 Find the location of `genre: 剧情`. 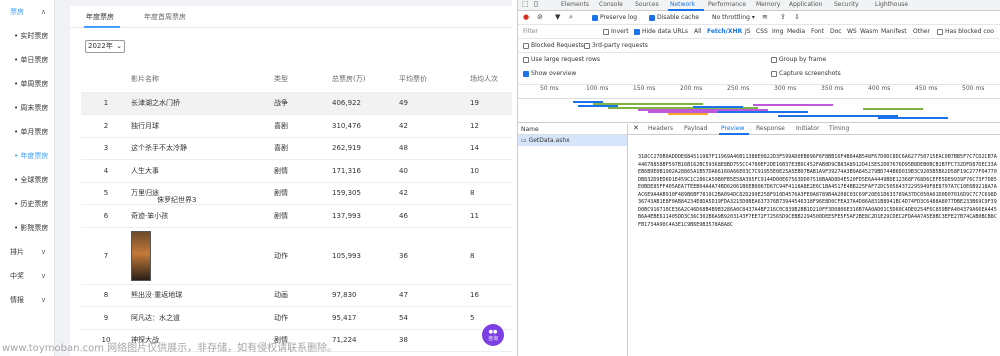

genre: 剧情 is located at coordinates (303, 193).